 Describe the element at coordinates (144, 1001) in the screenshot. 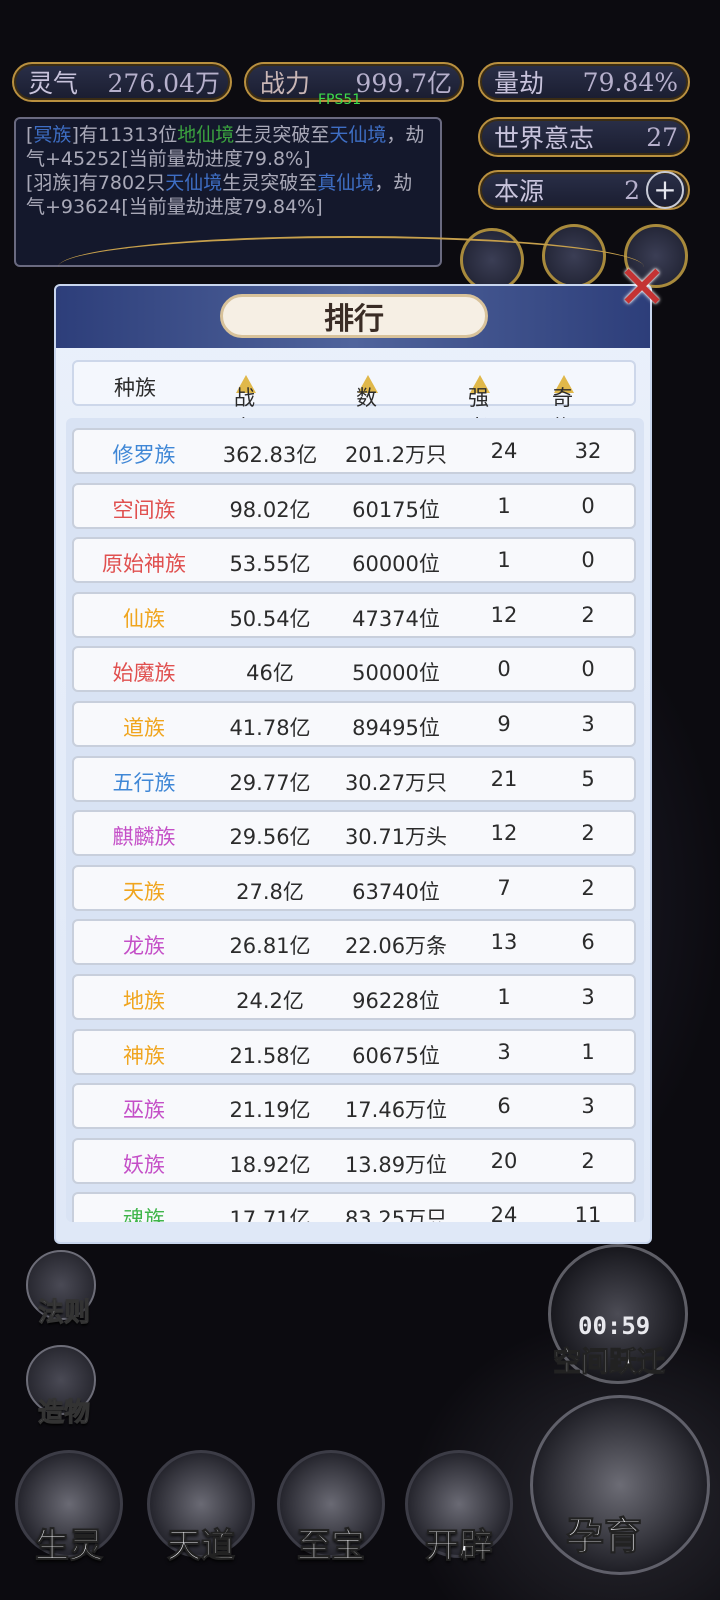

I see `cell-race: 地族` at that location.